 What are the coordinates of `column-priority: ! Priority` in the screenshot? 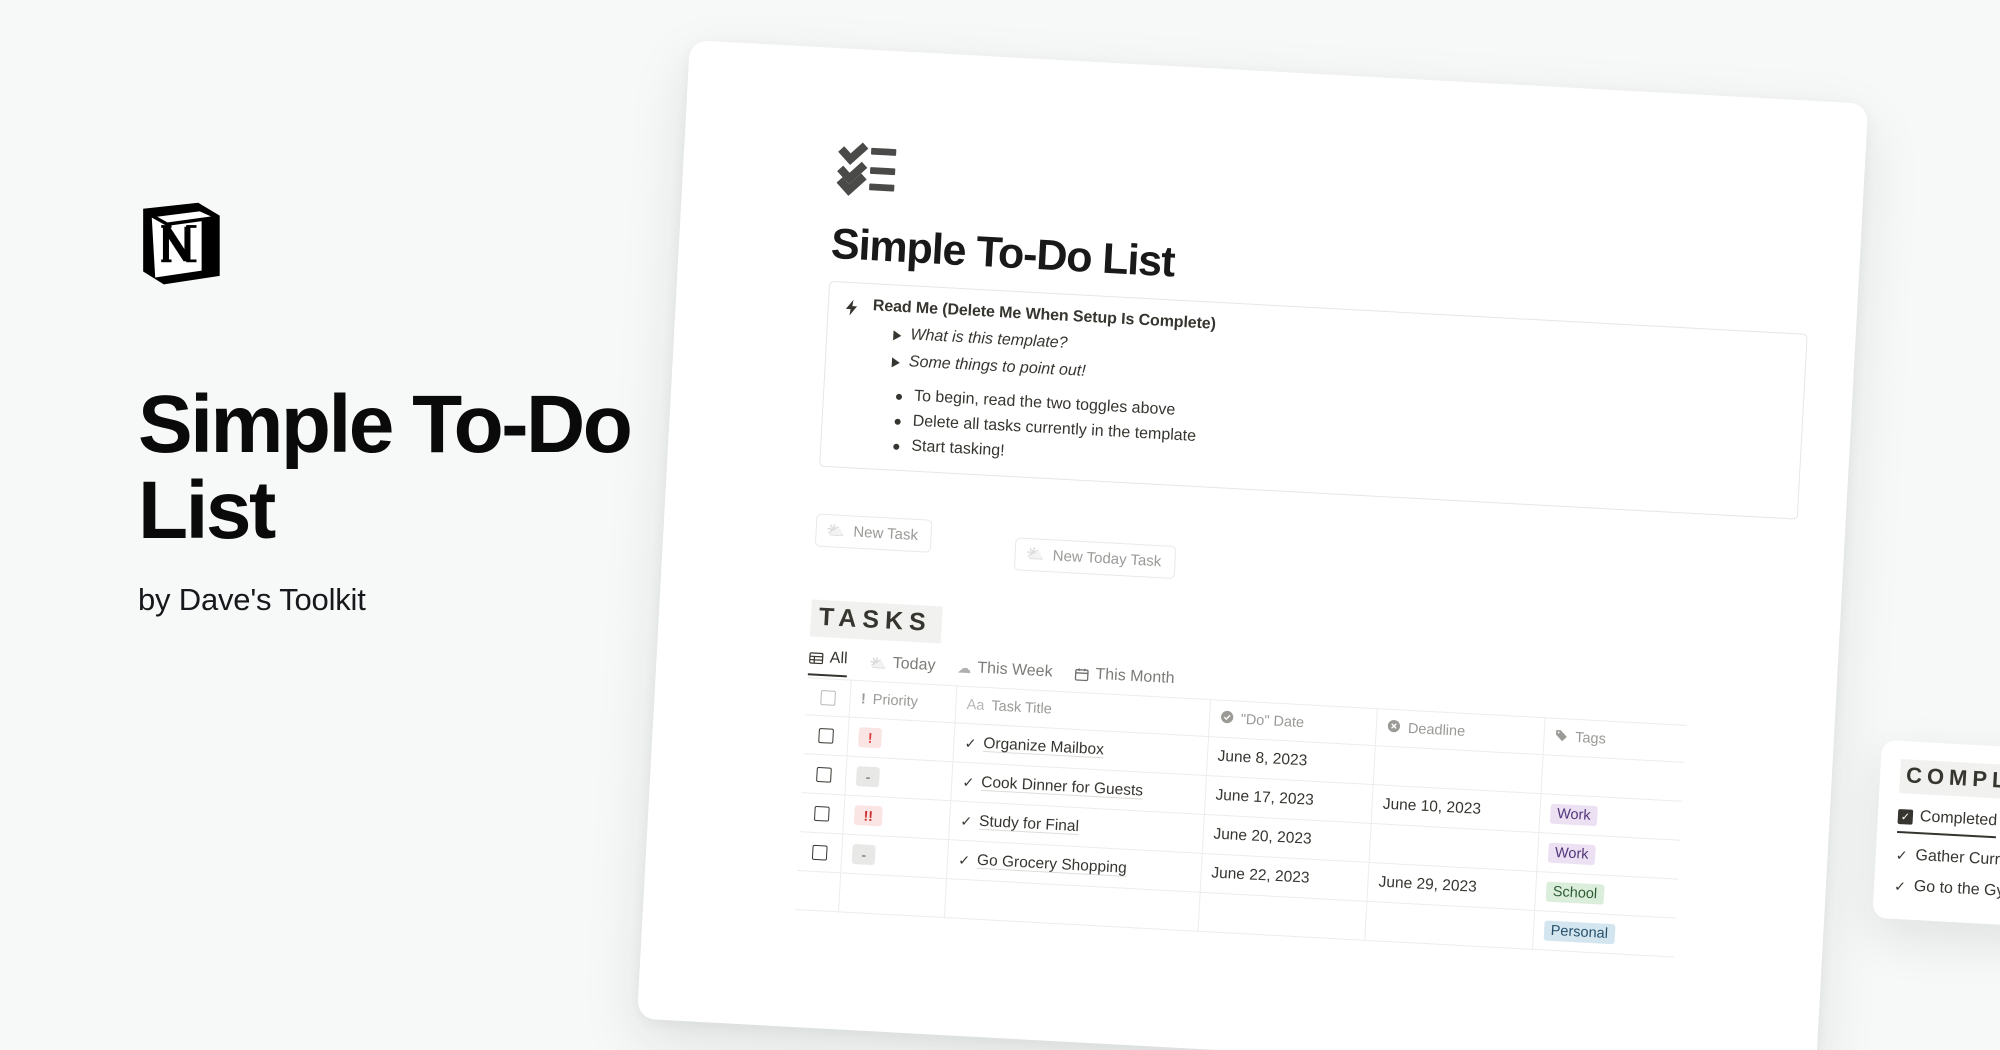 It's located at (903, 701).